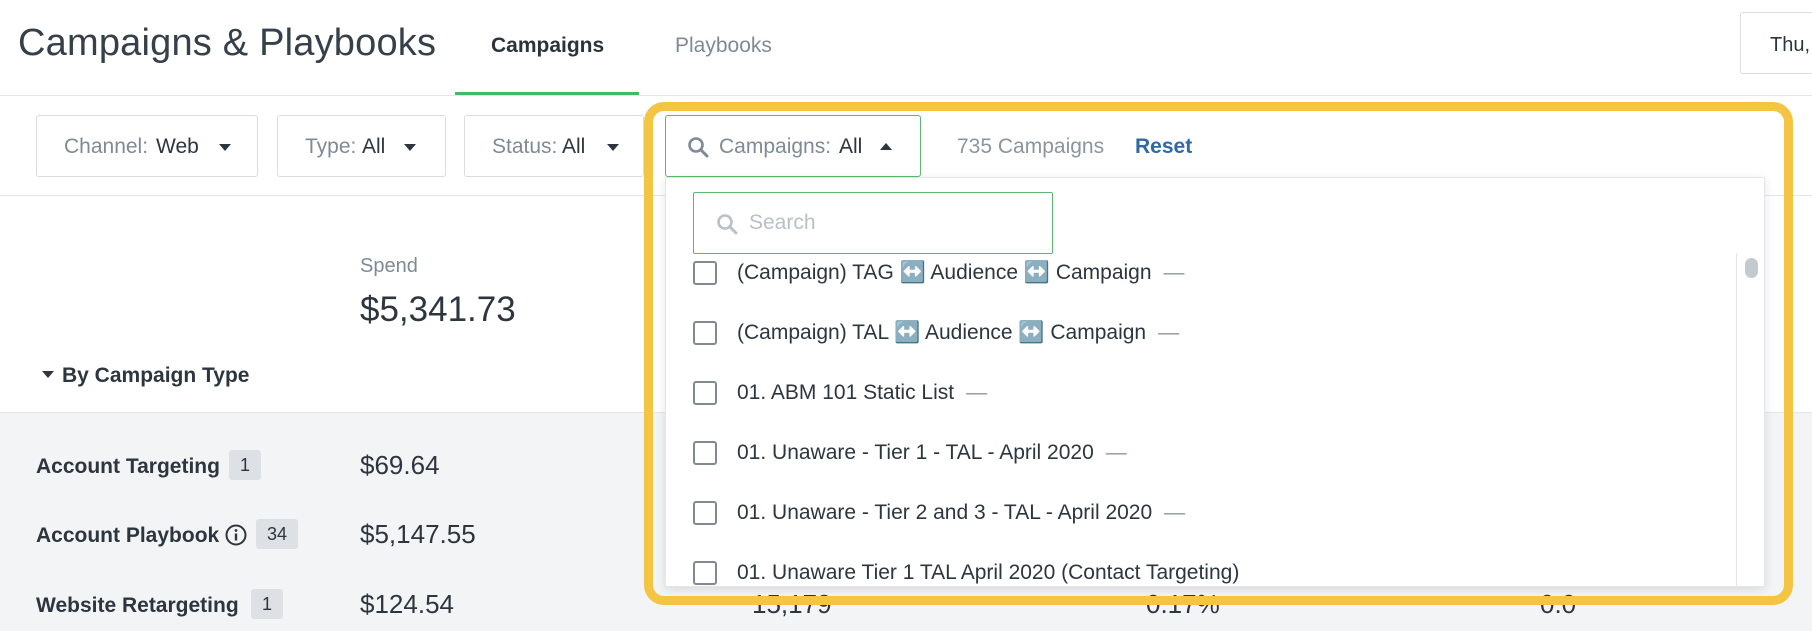  What do you see at coordinates (137, 605) in the screenshot?
I see `row-label-website-retargeting: Website Retargeting` at bounding box center [137, 605].